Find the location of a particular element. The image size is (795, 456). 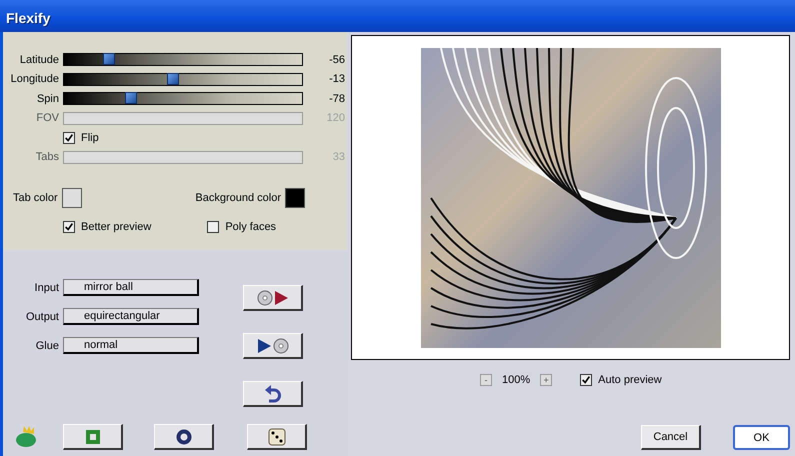

disc-triangle-icon is located at coordinates (272, 298).